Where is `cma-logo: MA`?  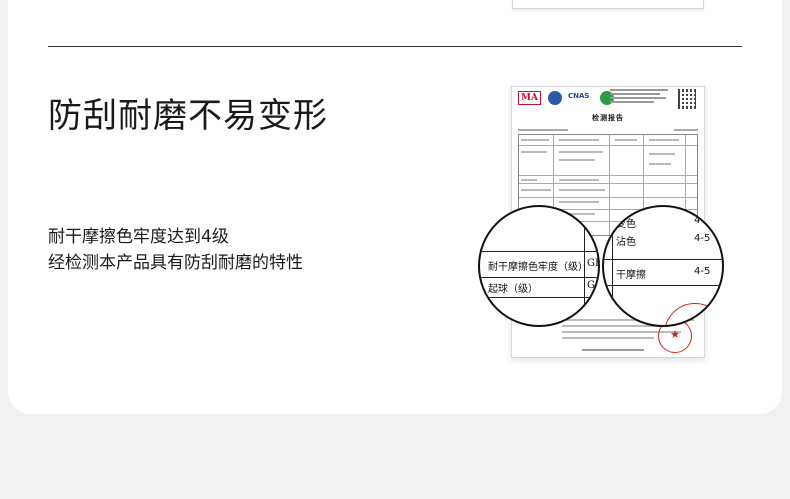
cma-logo: MA is located at coordinates (529, 98).